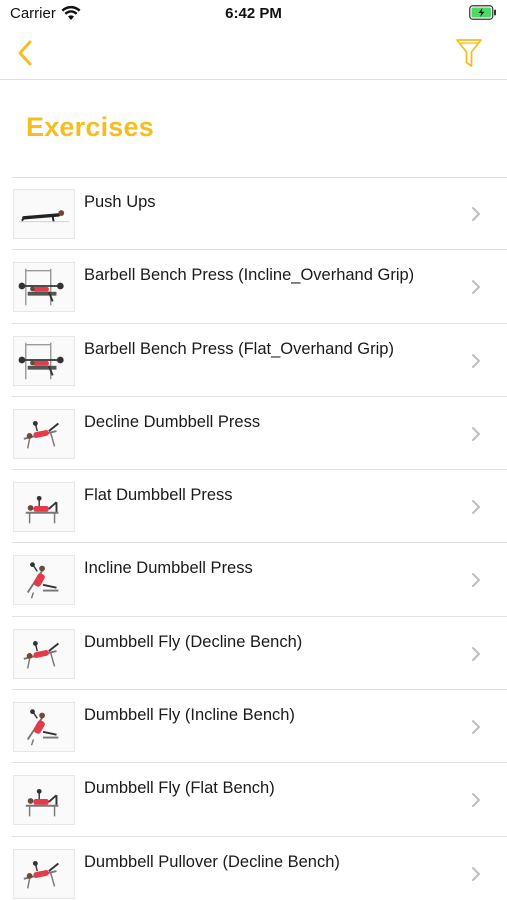 This screenshot has width=507, height=900. Describe the element at coordinates (253, 214) in the screenshot. I see `exercise-row: Push Ups` at that location.